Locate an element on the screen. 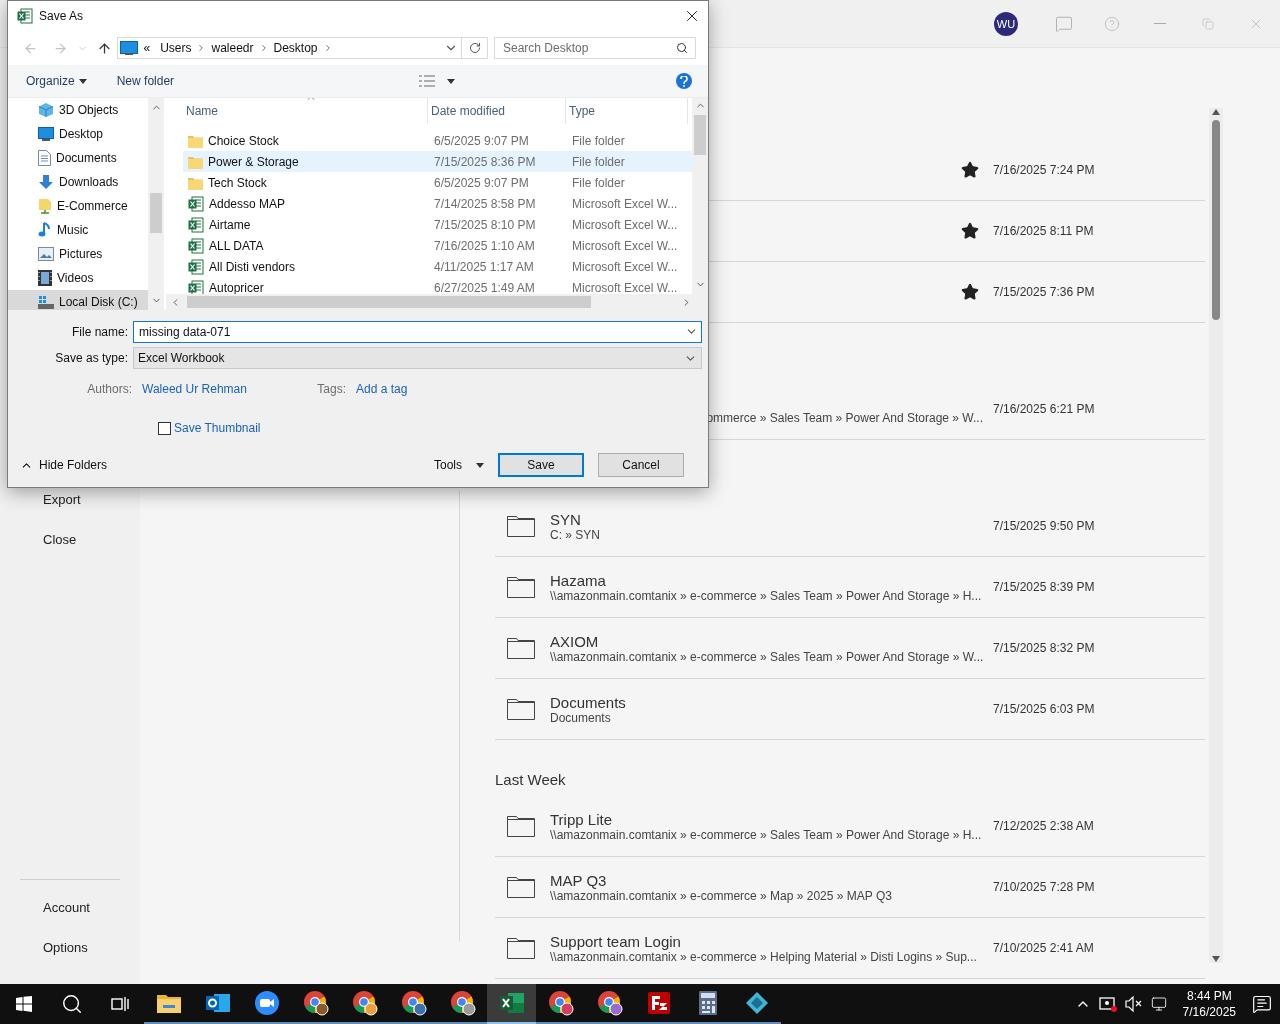 The height and width of the screenshot is (1024, 1280). column-header: Date modified is located at coordinates (497, 111).